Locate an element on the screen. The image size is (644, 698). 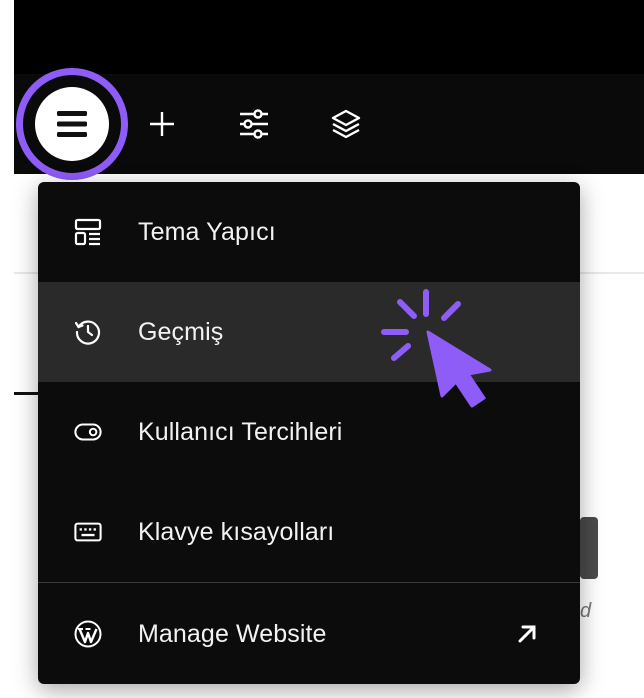
toggle-icon is located at coordinates (88, 432).